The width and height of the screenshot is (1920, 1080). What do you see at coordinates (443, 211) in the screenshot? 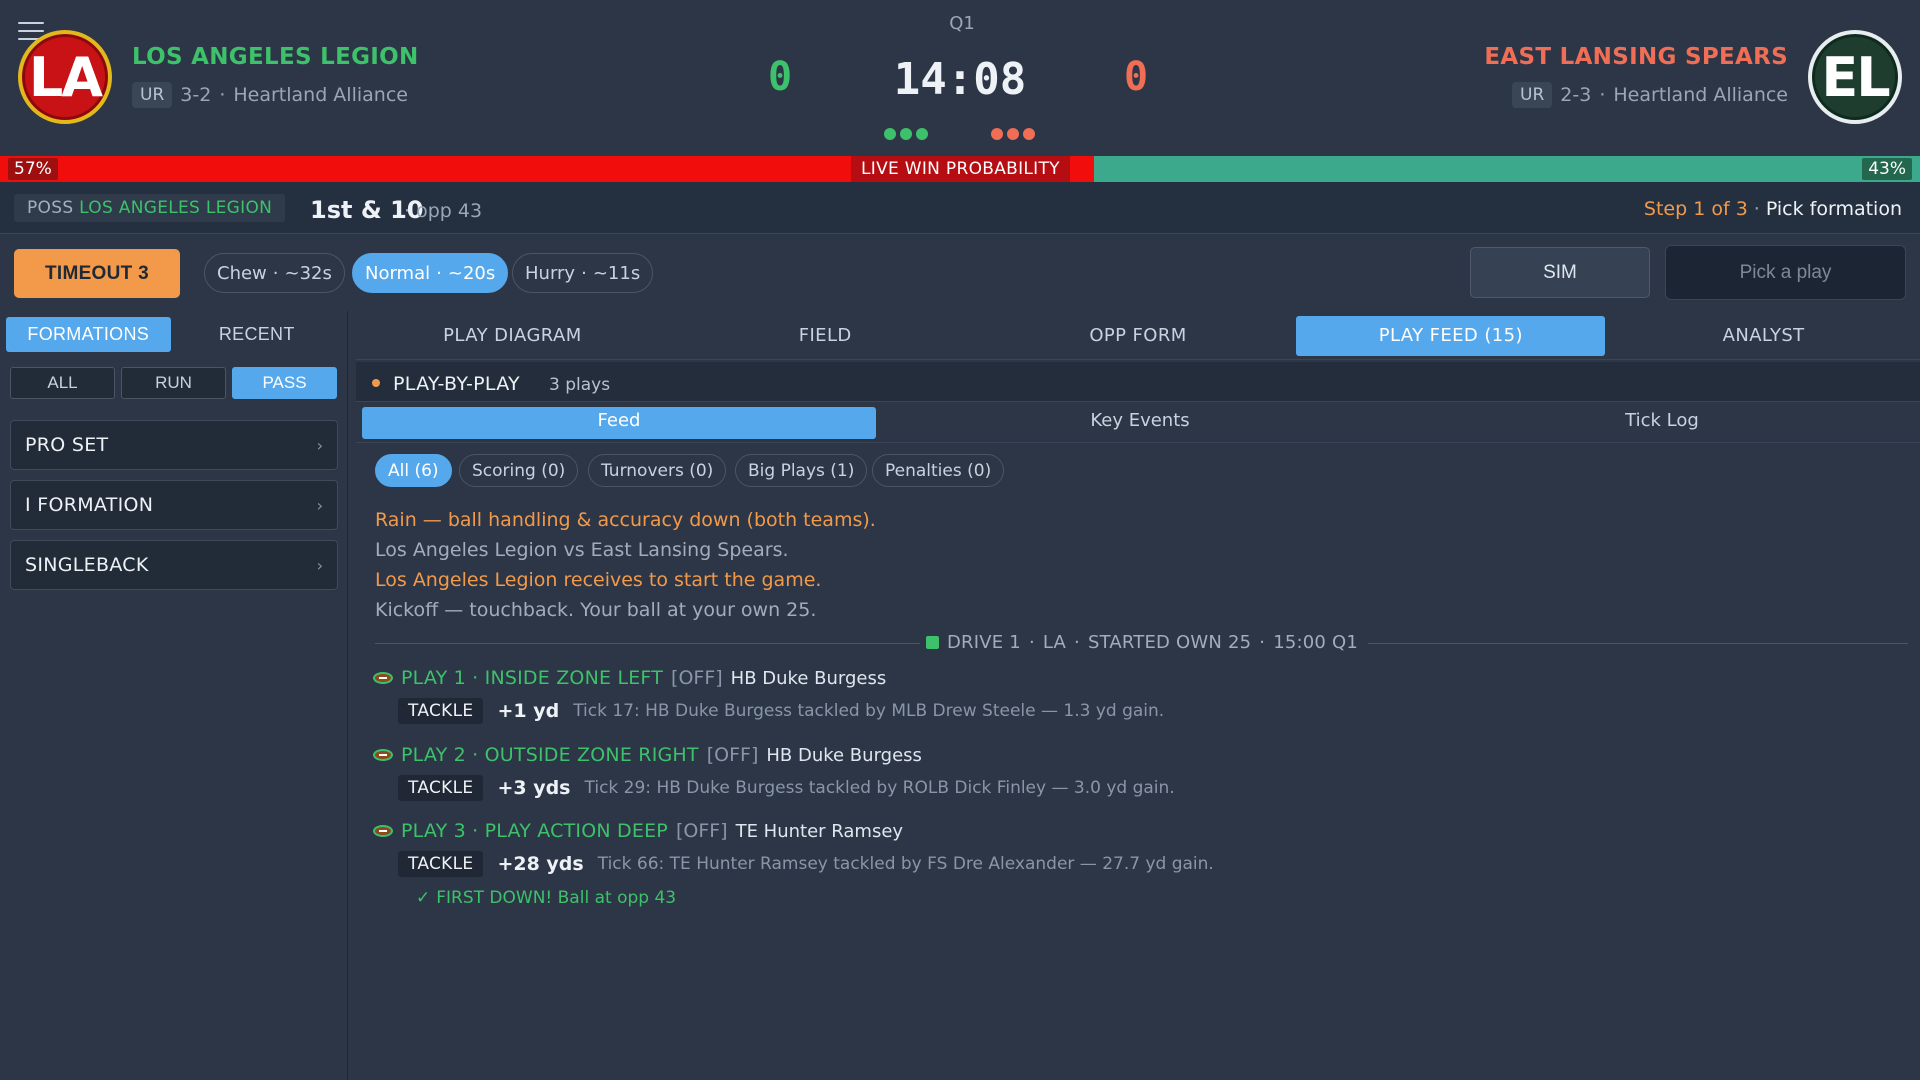
I see `ball-spot: · opp 43` at bounding box center [443, 211].